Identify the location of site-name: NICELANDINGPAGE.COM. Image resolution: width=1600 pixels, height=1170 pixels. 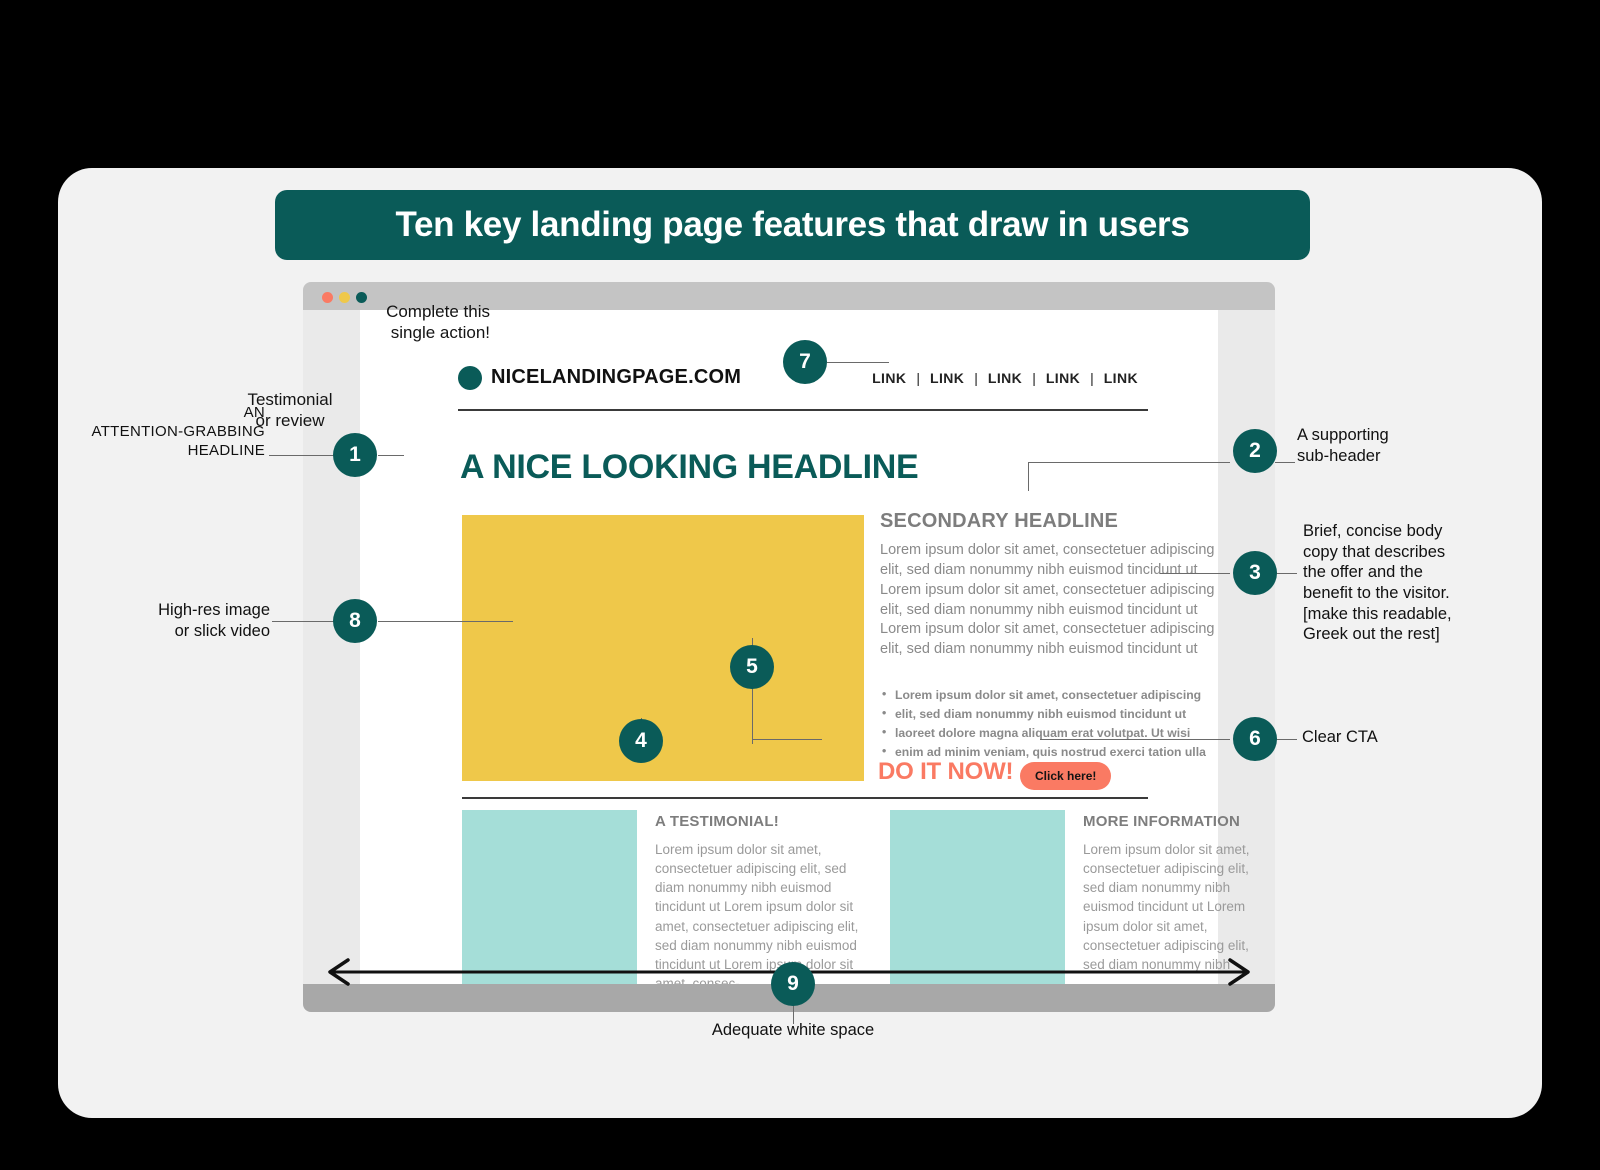
(616, 377).